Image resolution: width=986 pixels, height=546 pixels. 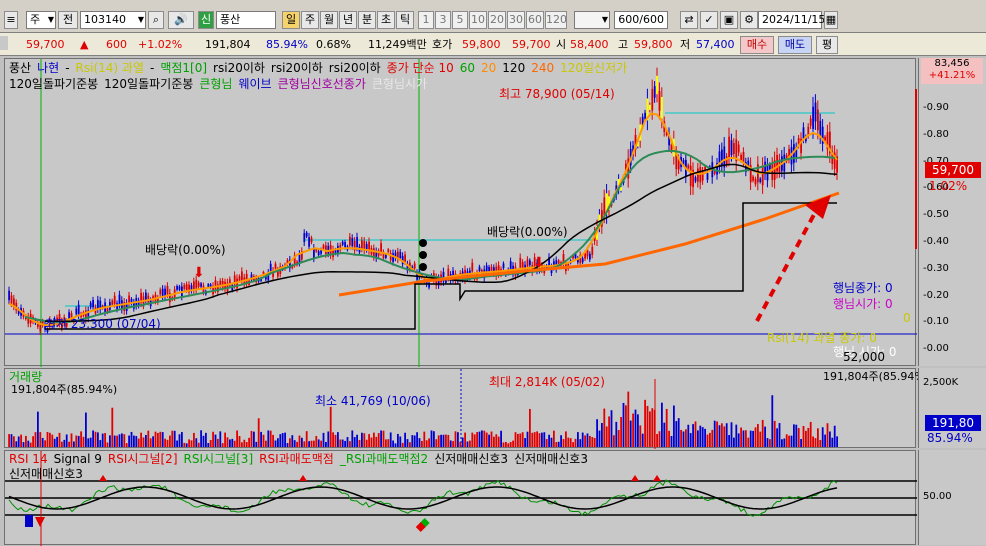 What do you see at coordinates (219, 459) in the screenshot?
I see `rsi-legend-item-3: RSI시그널[3]` at bounding box center [219, 459].